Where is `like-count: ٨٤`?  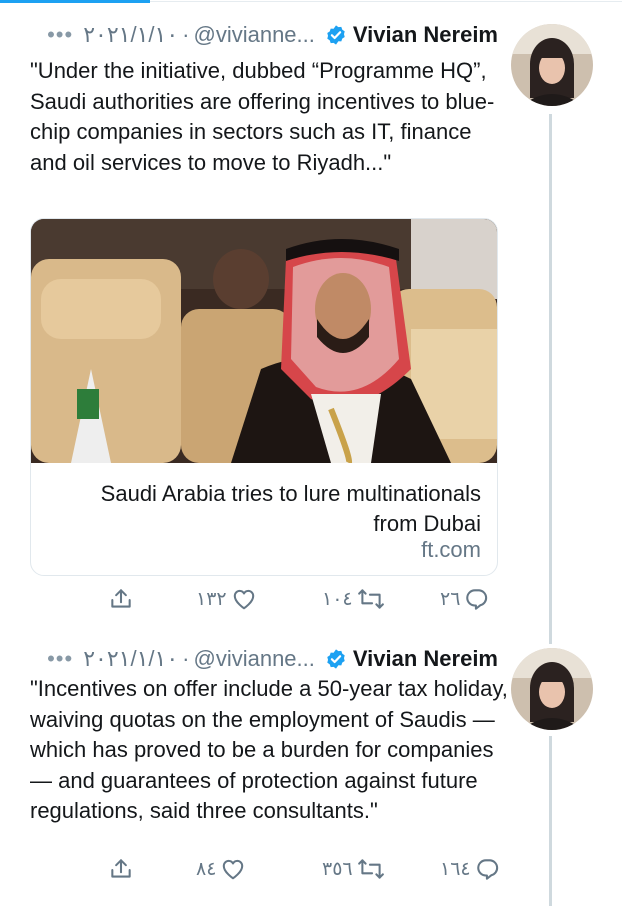 like-count: ٨٤ is located at coordinates (206, 869).